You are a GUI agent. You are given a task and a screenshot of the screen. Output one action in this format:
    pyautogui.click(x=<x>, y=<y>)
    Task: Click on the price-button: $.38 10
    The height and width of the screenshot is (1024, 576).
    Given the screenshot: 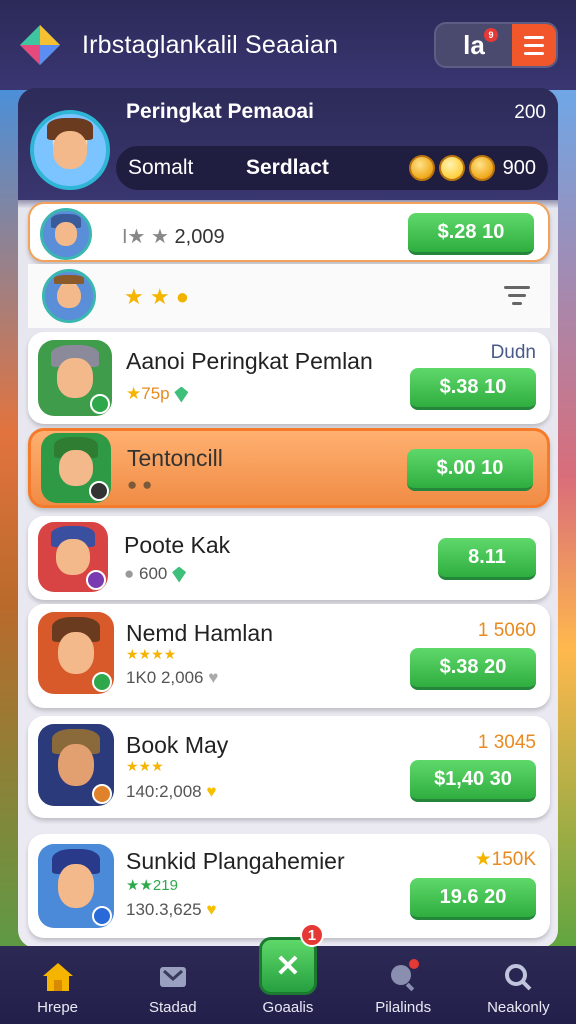 What is the action you would take?
    pyautogui.click(x=473, y=389)
    